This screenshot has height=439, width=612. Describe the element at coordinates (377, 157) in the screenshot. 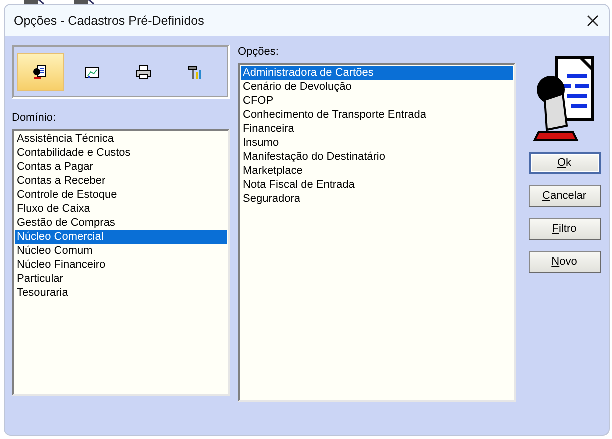

I see `list-item: Manifestação do Destinatário` at that location.